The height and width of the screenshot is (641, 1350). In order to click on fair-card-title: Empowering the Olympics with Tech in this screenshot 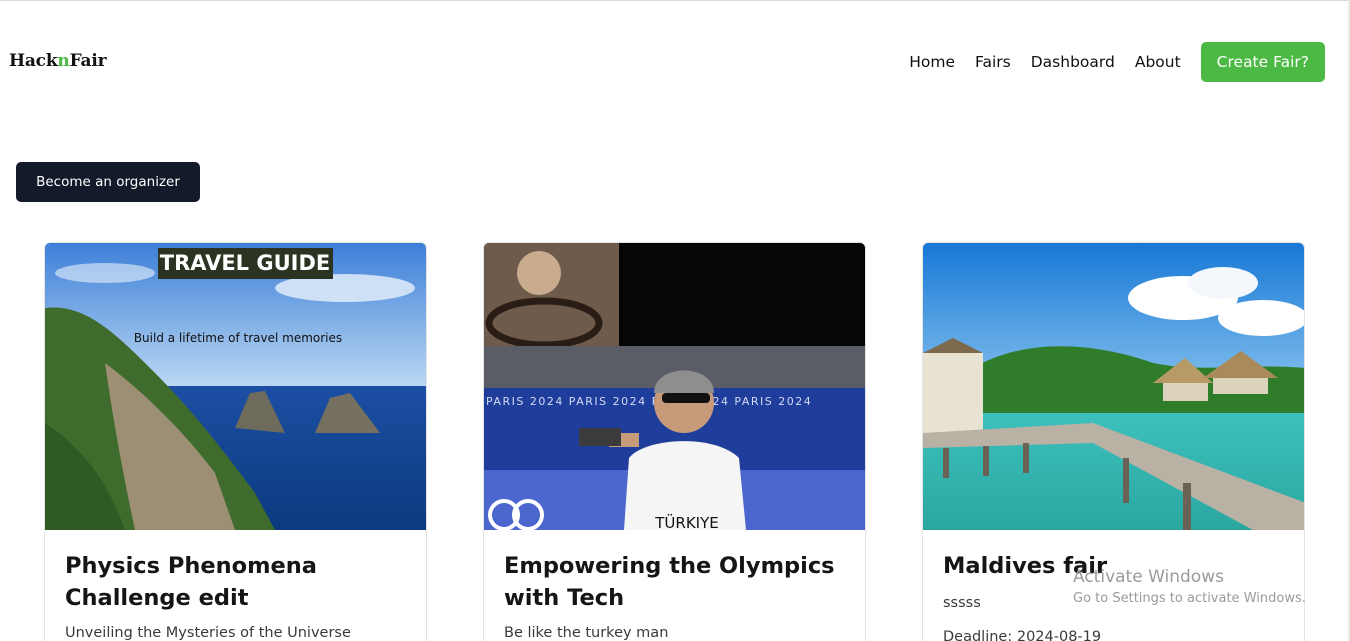, I will do `click(676, 582)`.